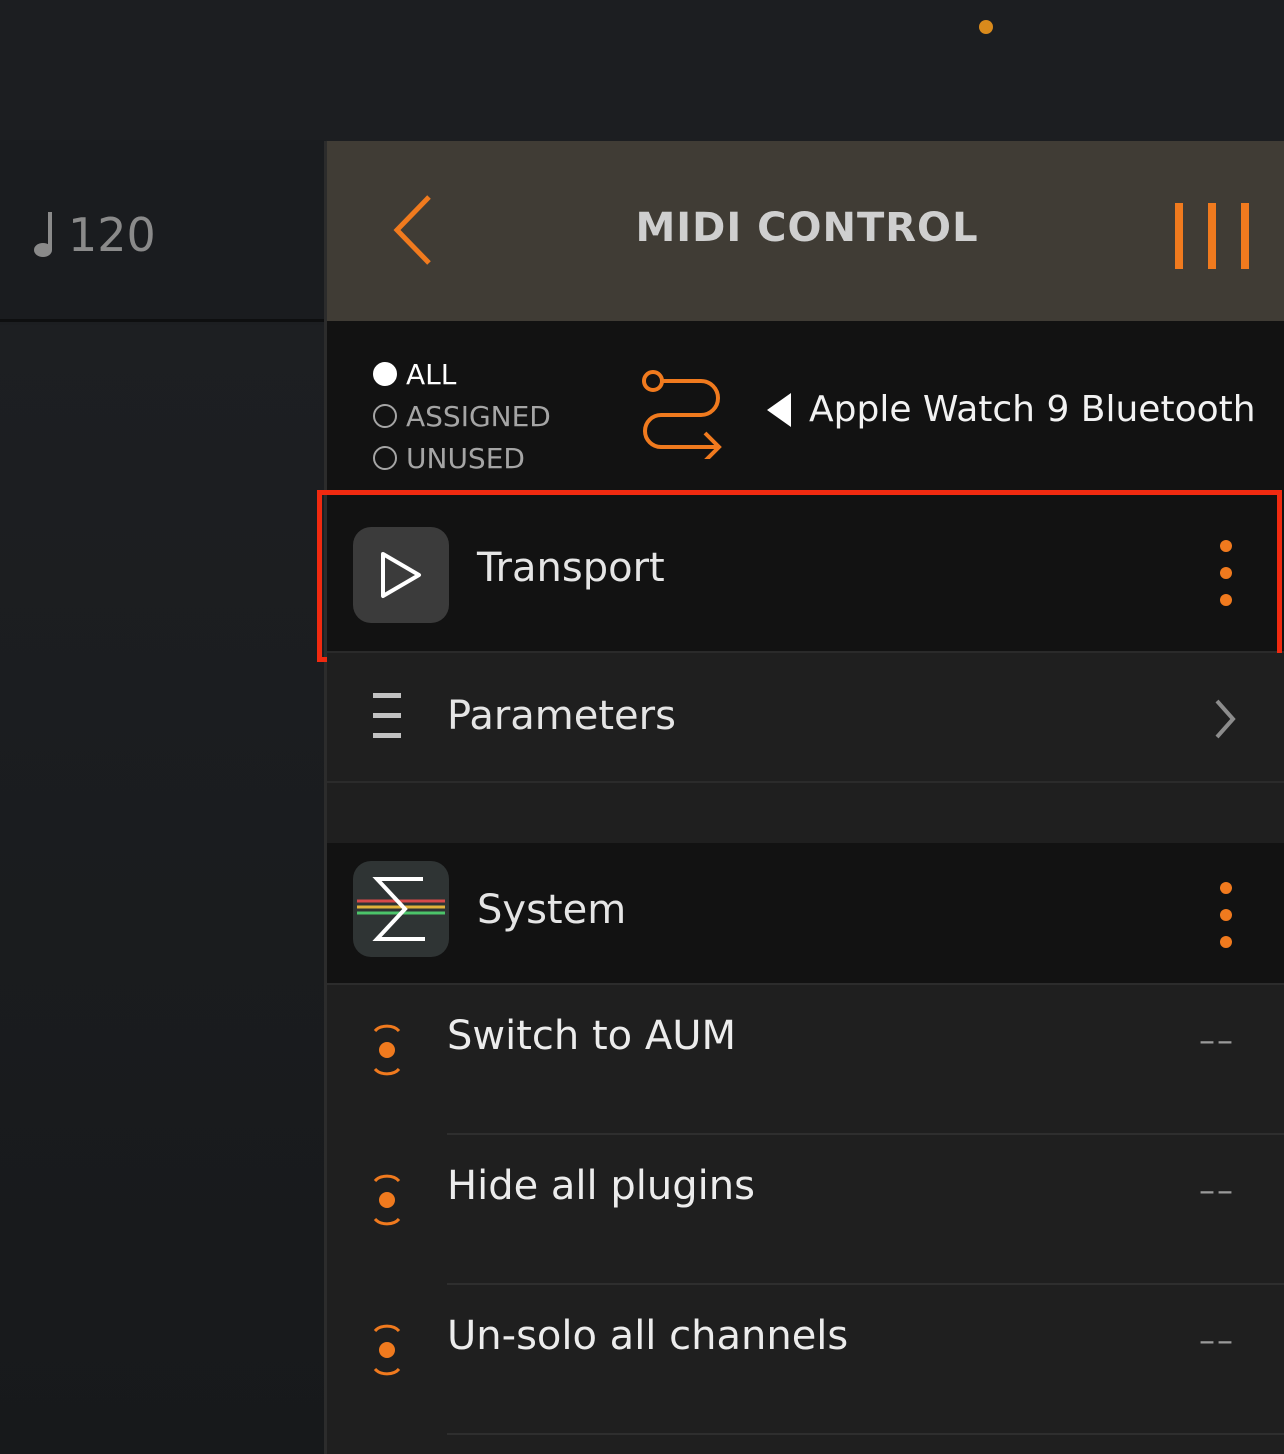 Image resolution: width=1284 pixels, height=1454 pixels. What do you see at coordinates (552, 910) in the screenshot?
I see `section-label: System` at bounding box center [552, 910].